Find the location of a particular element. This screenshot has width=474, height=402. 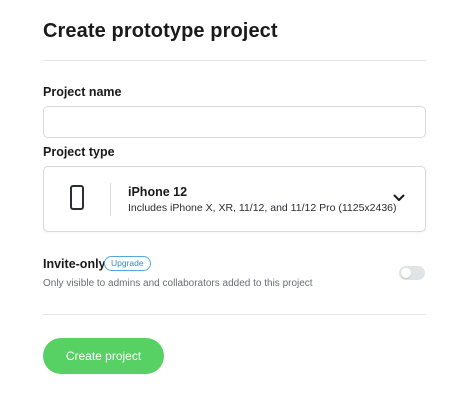

upgrade-badge: Upgrade is located at coordinates (127, 263).